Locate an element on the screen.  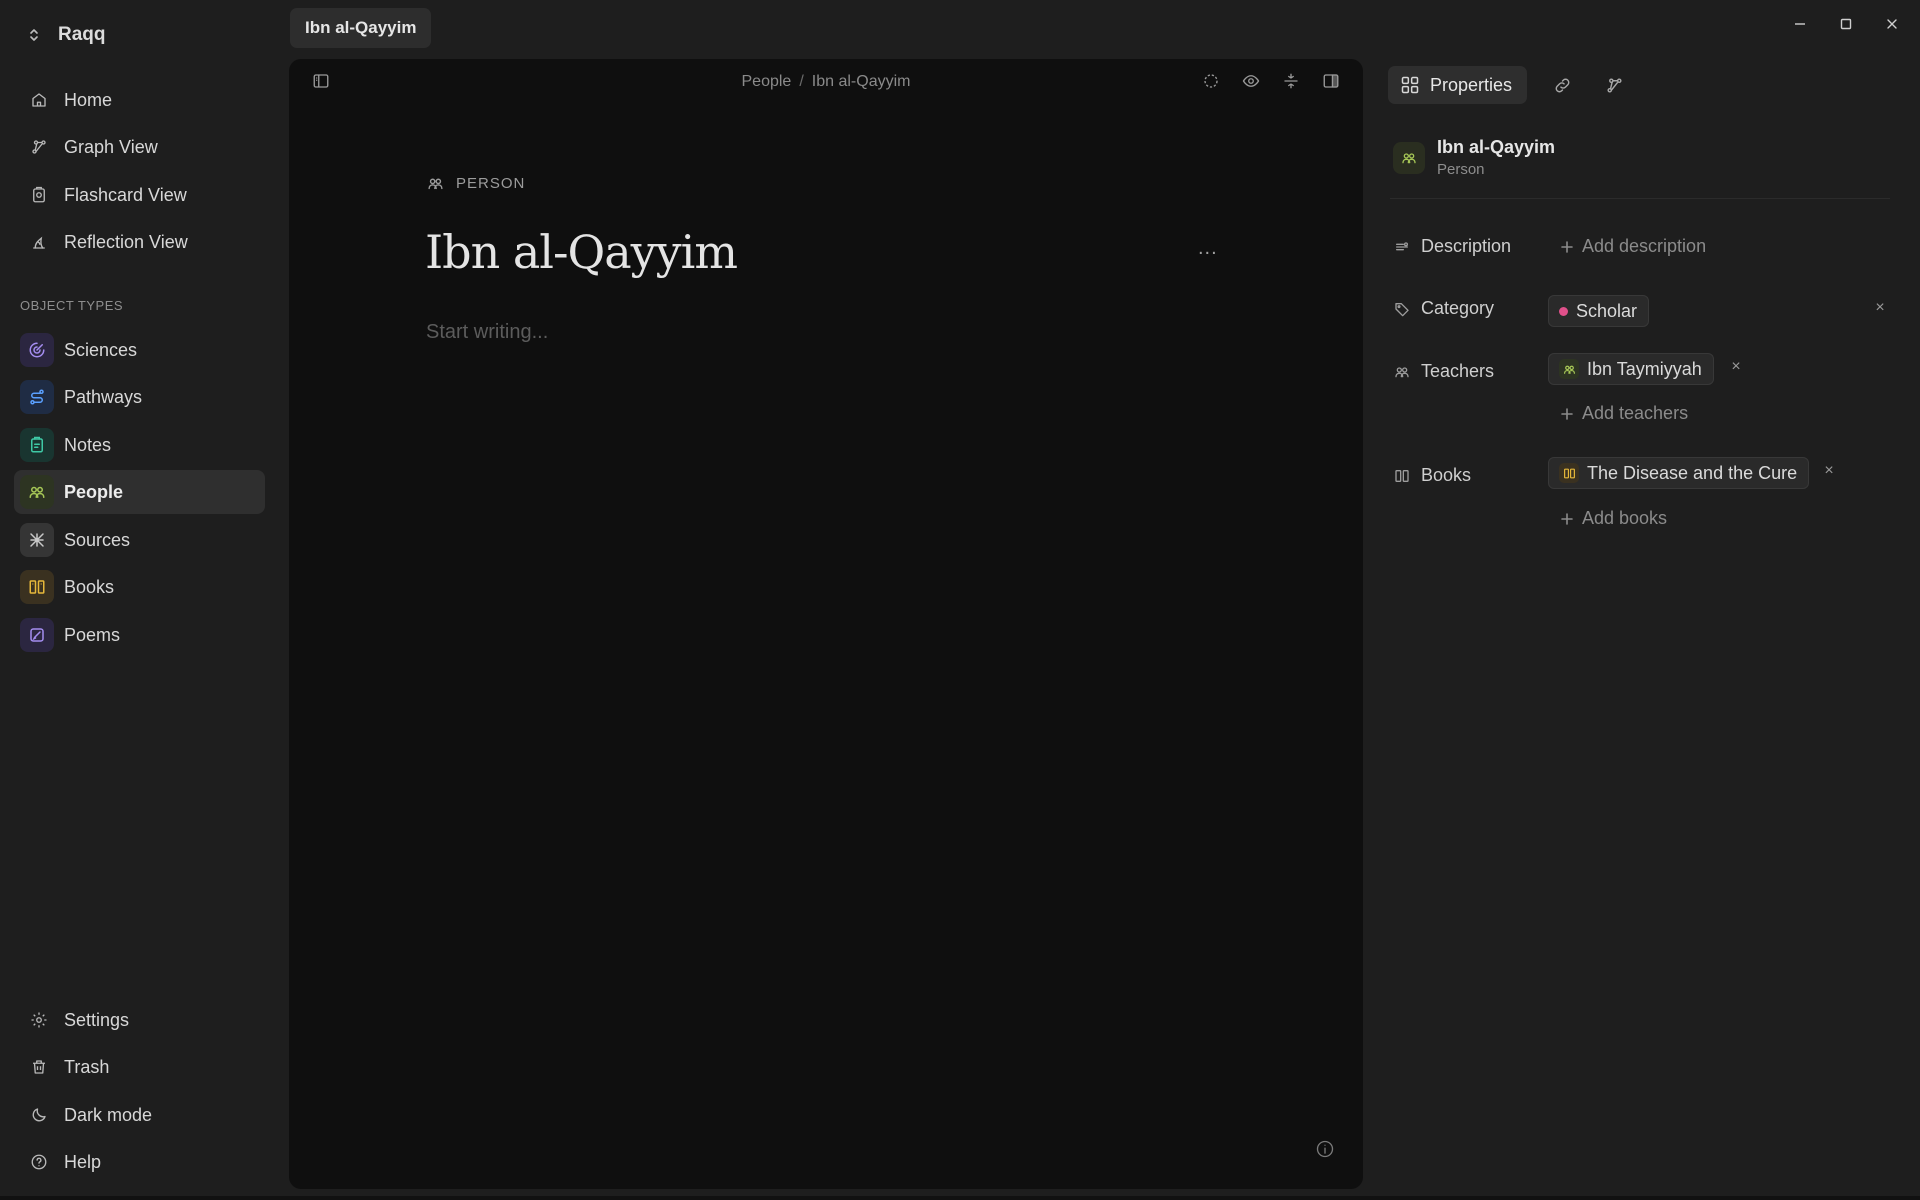
category-value: Scholar is located at coordinates (1607, 310).